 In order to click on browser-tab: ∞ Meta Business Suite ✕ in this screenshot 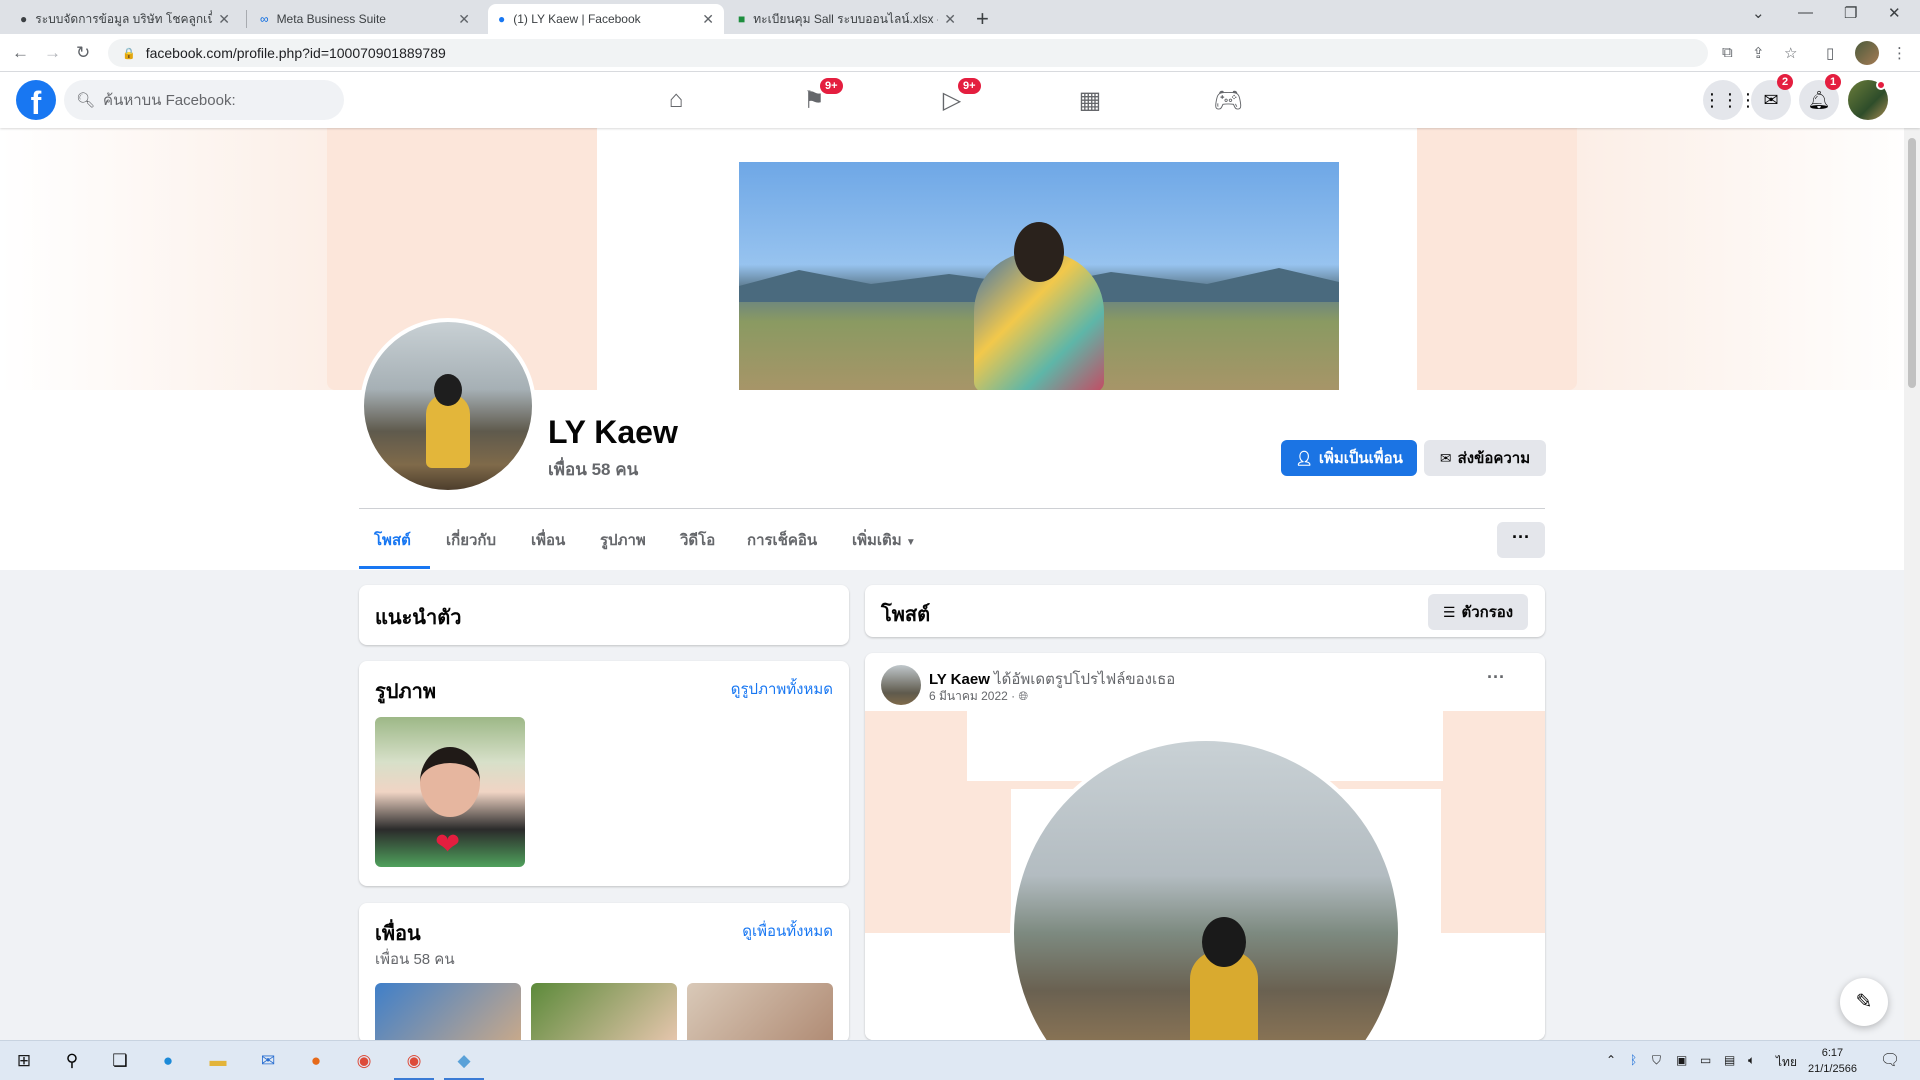, I will do `click(365, 19)`.